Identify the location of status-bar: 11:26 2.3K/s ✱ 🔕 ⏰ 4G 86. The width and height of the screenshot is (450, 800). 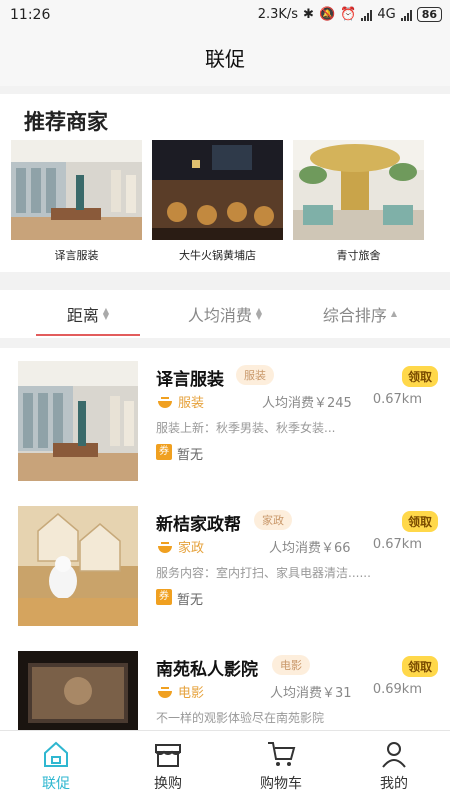
(225, 16).